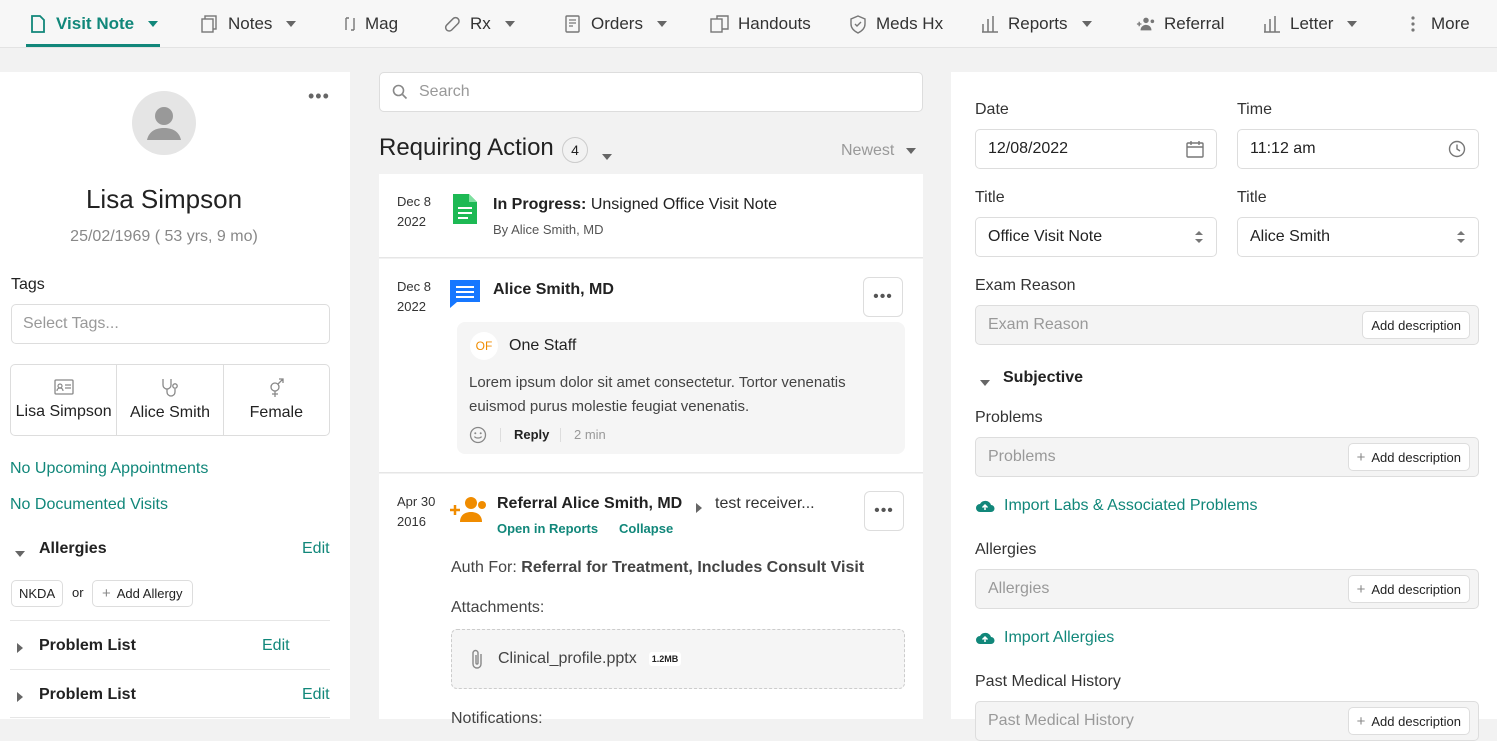 This screenshot has width=1497, height=741. What do you see at coordinates (1227, 457) in the screenshot?
I see `problems-field: Problems + Add description` at bounding box center [1227, 457].